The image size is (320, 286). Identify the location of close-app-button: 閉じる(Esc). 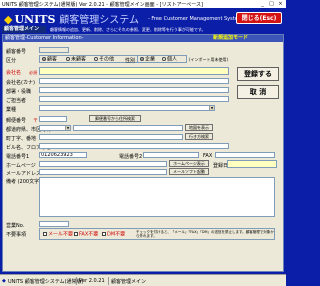
(259, 18).